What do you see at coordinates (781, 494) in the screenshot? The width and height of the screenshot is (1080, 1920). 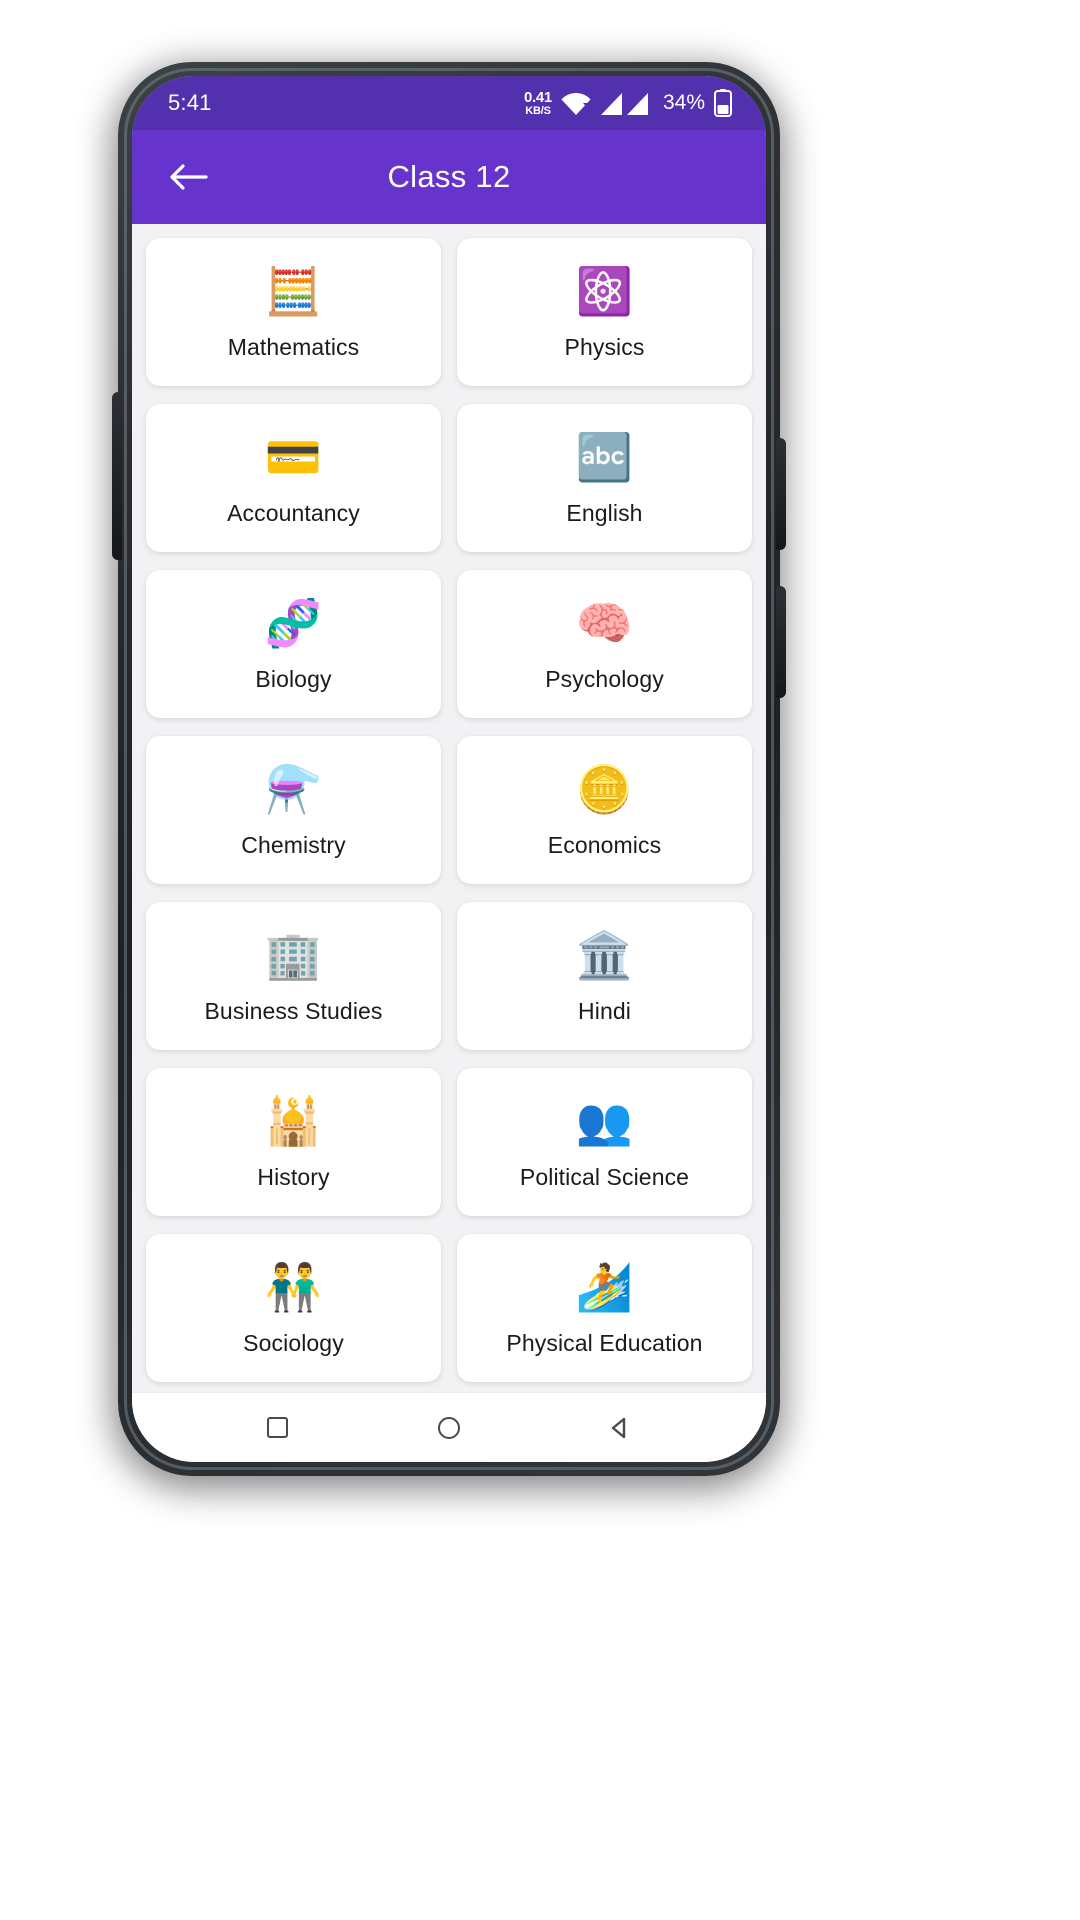 I see `power-button` at bounding box center [781, 494].